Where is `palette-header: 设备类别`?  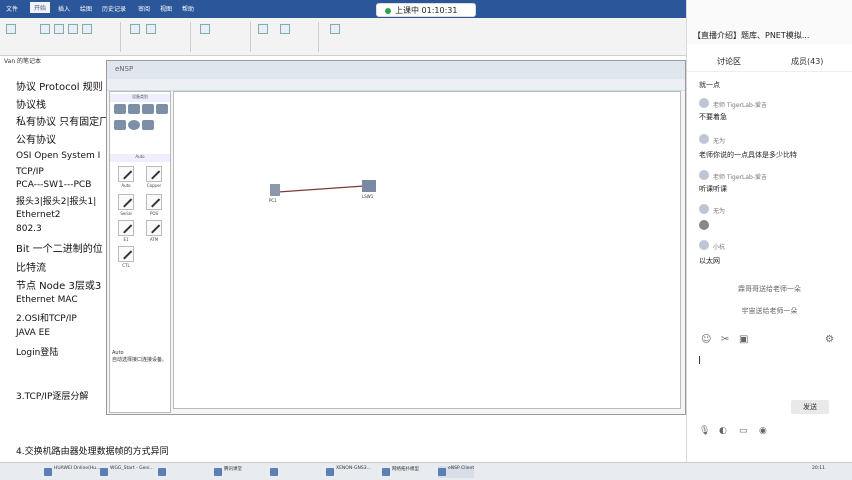
palette-header: 设备类别 is located at coordinates (140, 98).